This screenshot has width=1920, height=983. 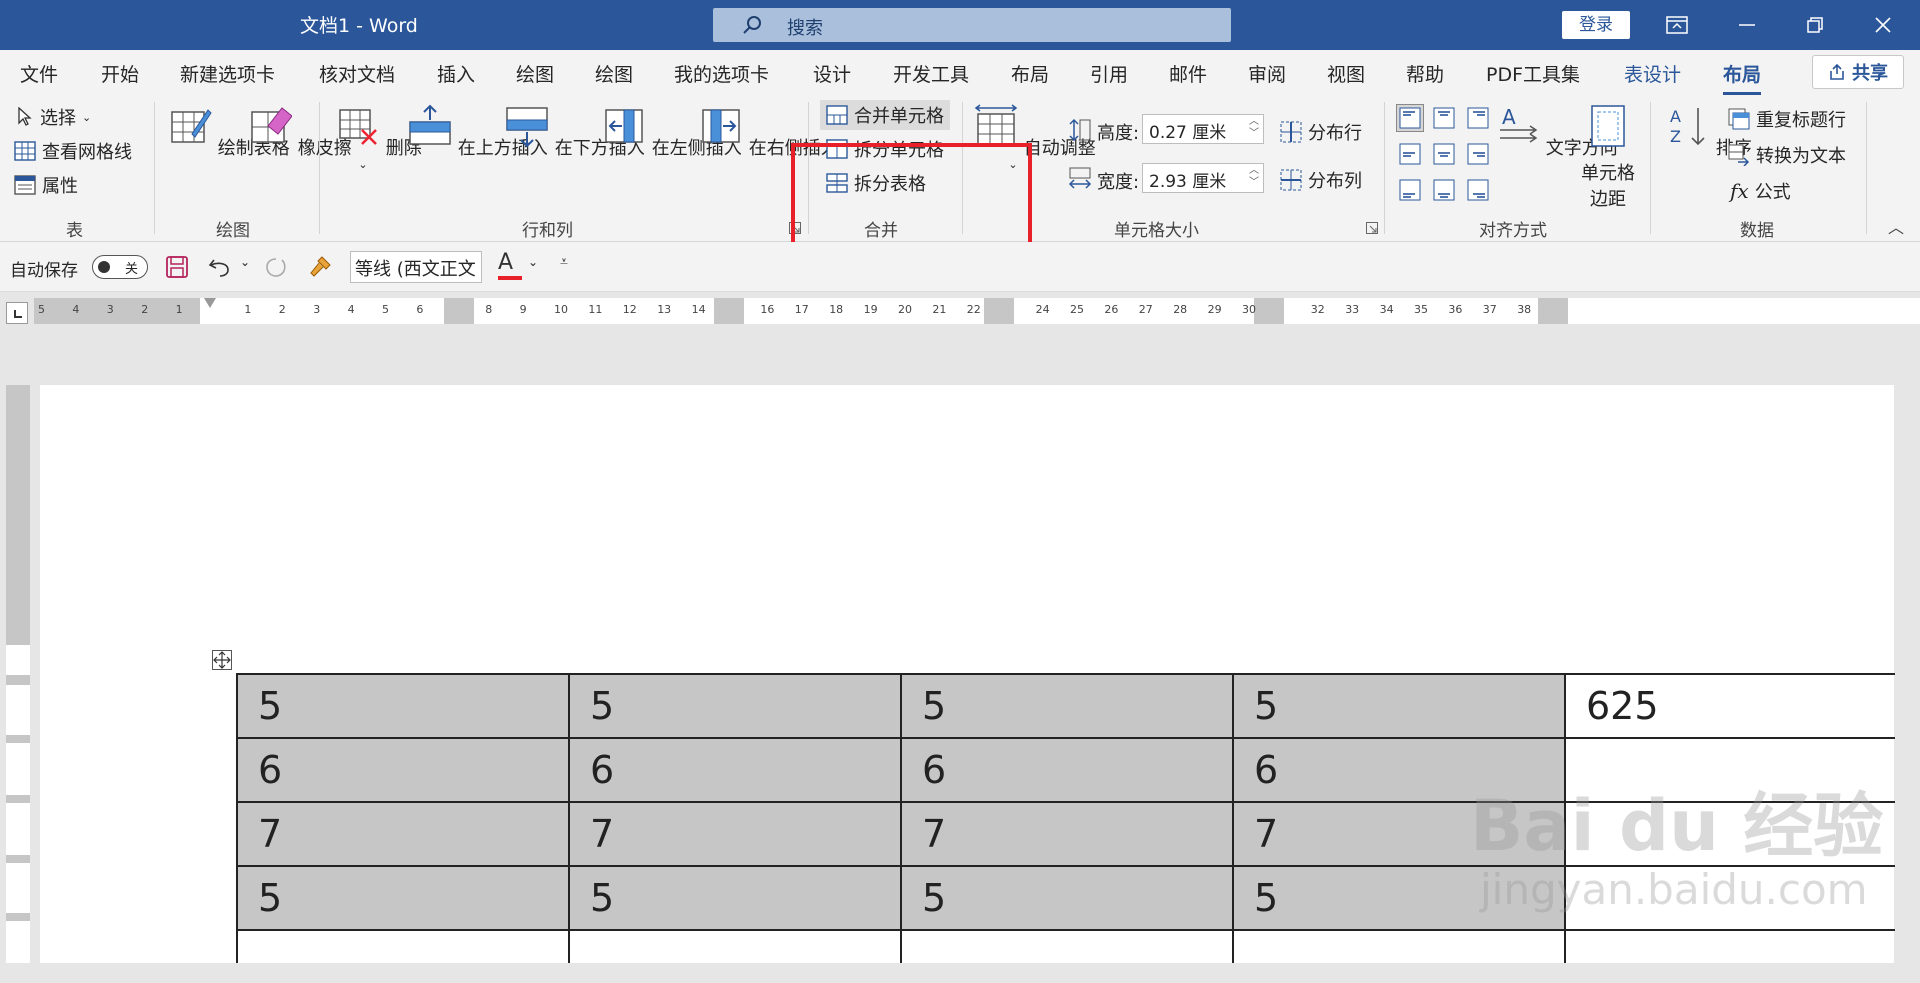 I want to click on customize-qat-icon: ⩡, so click(x=564, y=262).